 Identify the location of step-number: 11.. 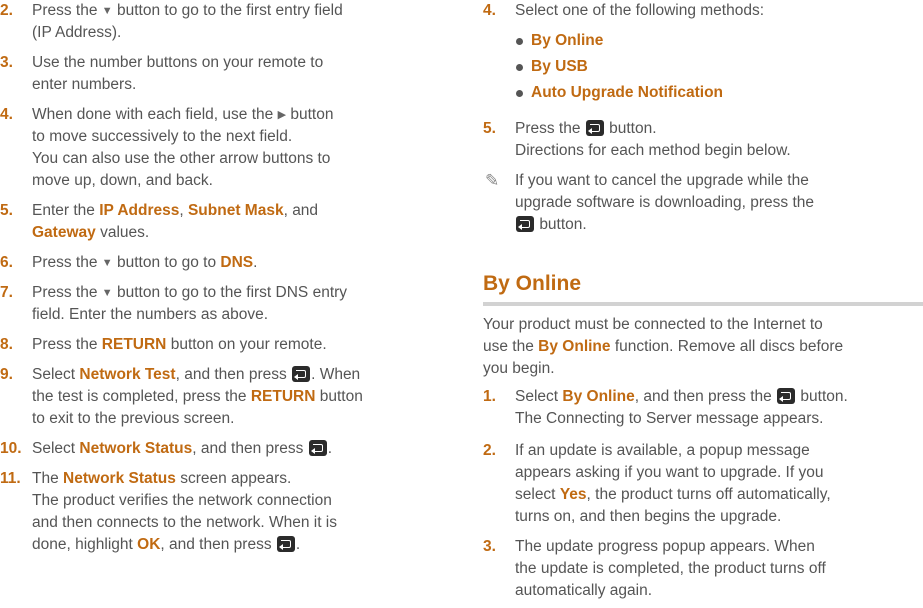
(10, 478).